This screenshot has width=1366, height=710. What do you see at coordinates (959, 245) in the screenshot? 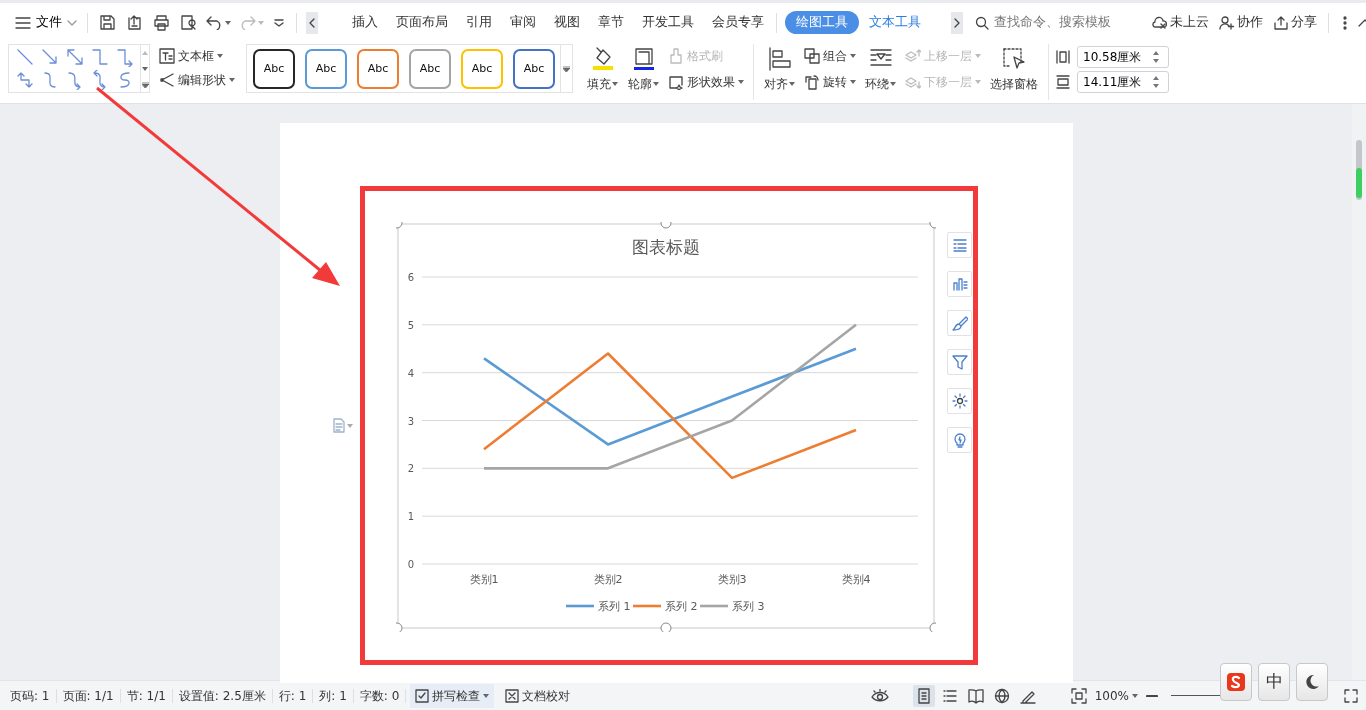
I see `chart-elements-icon` at bounding box center [959, 245].